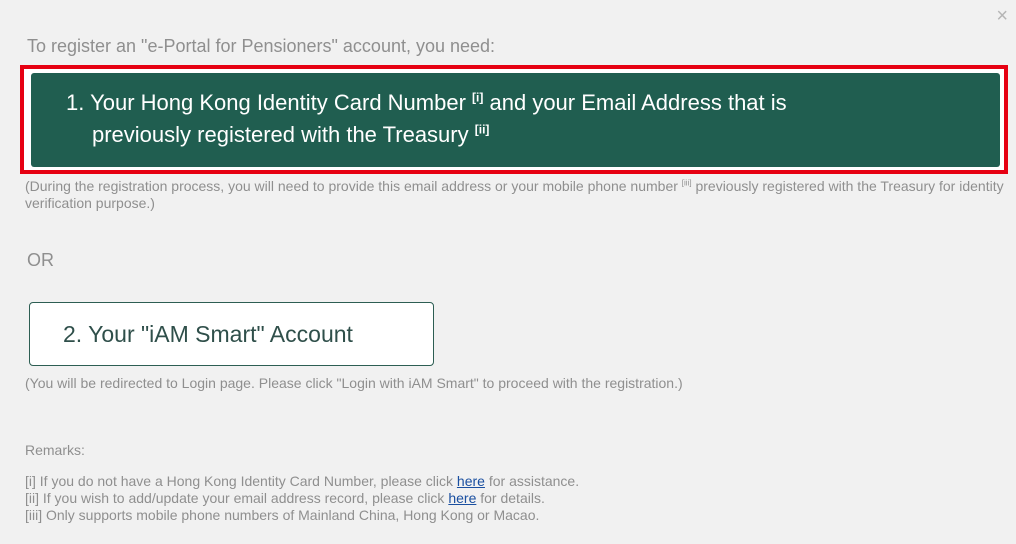 The image size is (1016, 544). I want to click on option1-line1b: and your Email Address that is, so click(638, 102).